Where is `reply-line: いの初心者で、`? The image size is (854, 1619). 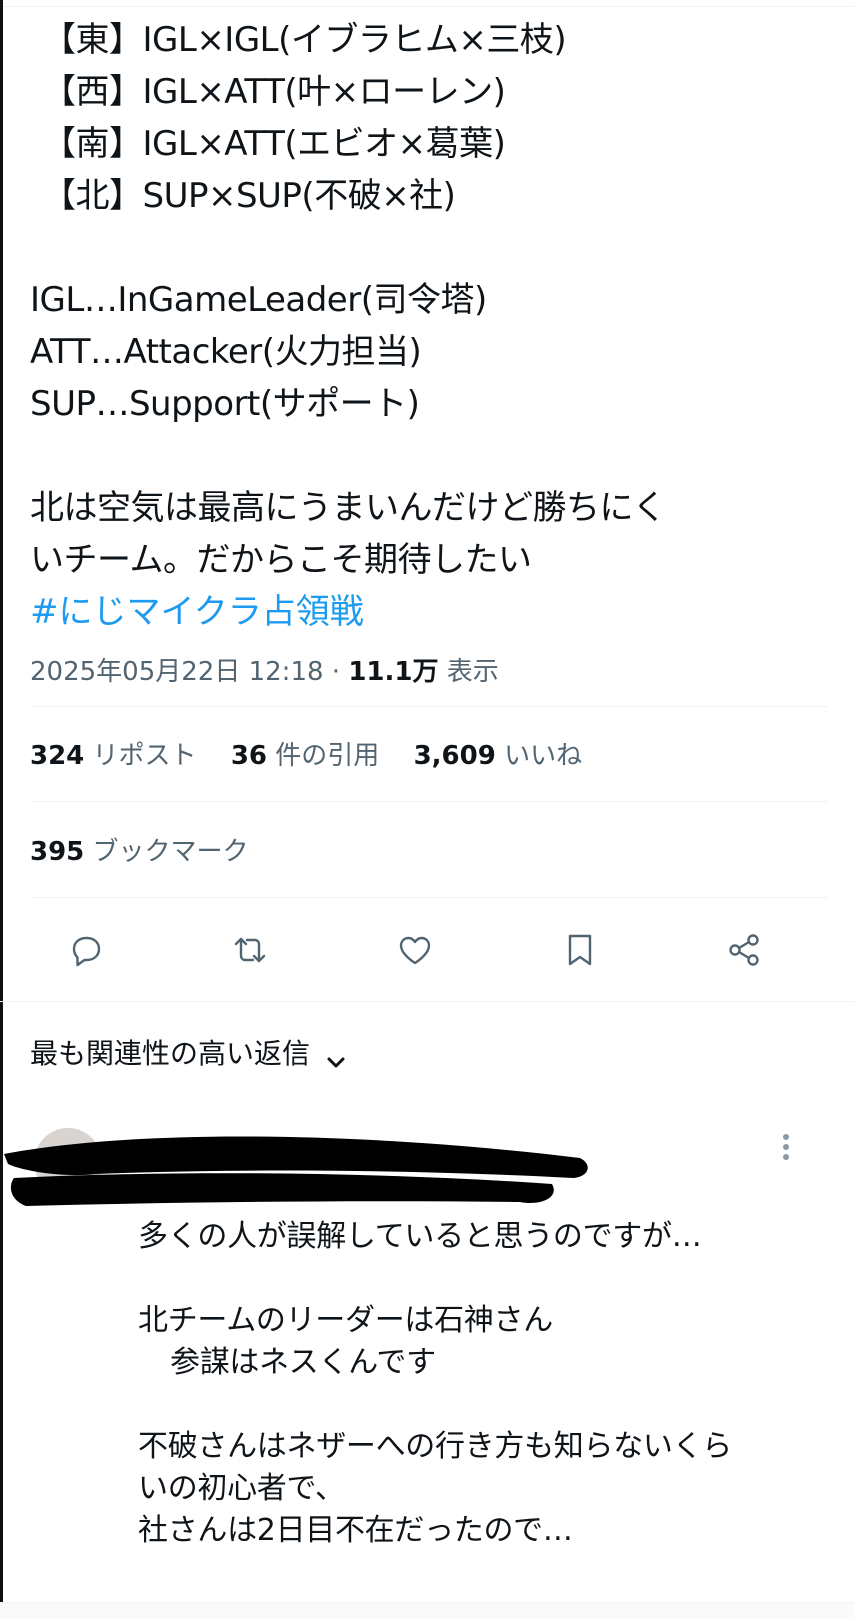
reply-line: いの初心者で、 is located at coordinates (241, 1488).